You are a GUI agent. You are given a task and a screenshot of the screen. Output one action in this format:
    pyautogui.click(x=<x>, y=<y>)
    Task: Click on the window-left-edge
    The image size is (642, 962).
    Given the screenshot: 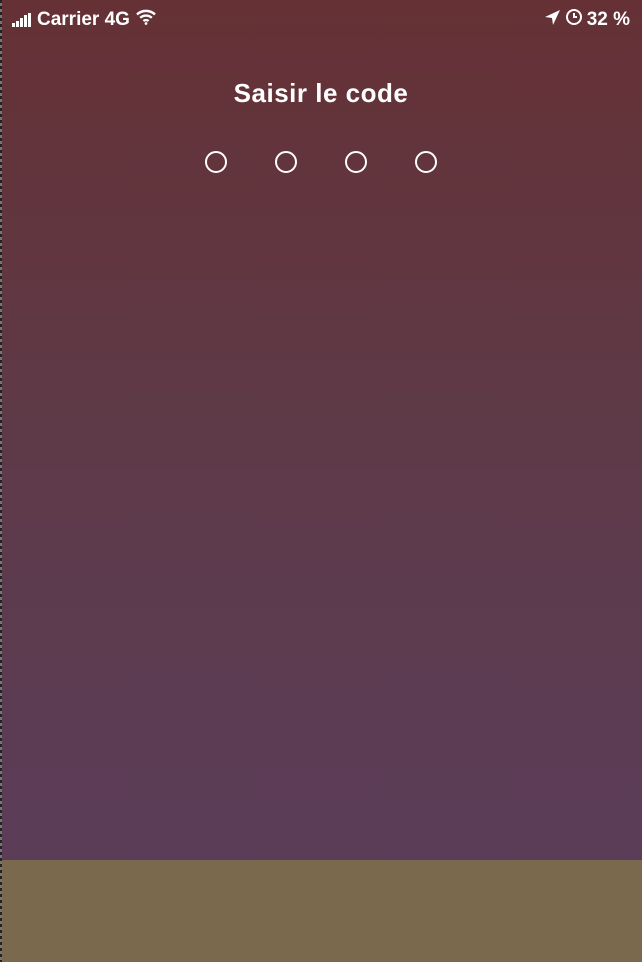 What is the action you would take?
    pyautogui.click(x=1, y=481)
    